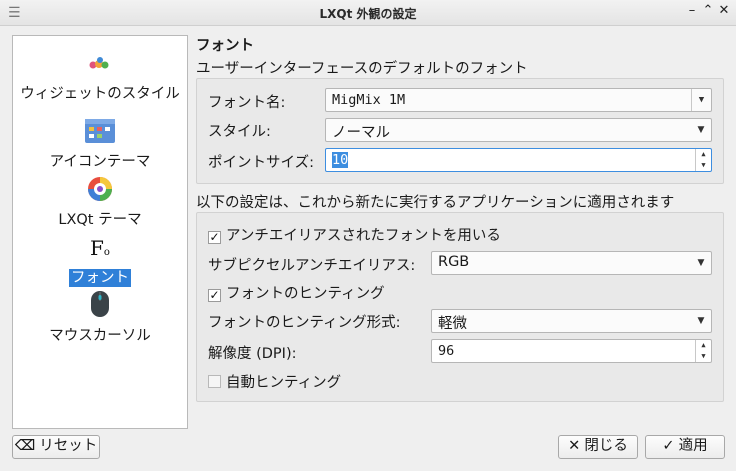 The height and width of the screenshot is (471, 736). I want to click on dpi-label: 解像度 (DPI):, so click(252, 354).